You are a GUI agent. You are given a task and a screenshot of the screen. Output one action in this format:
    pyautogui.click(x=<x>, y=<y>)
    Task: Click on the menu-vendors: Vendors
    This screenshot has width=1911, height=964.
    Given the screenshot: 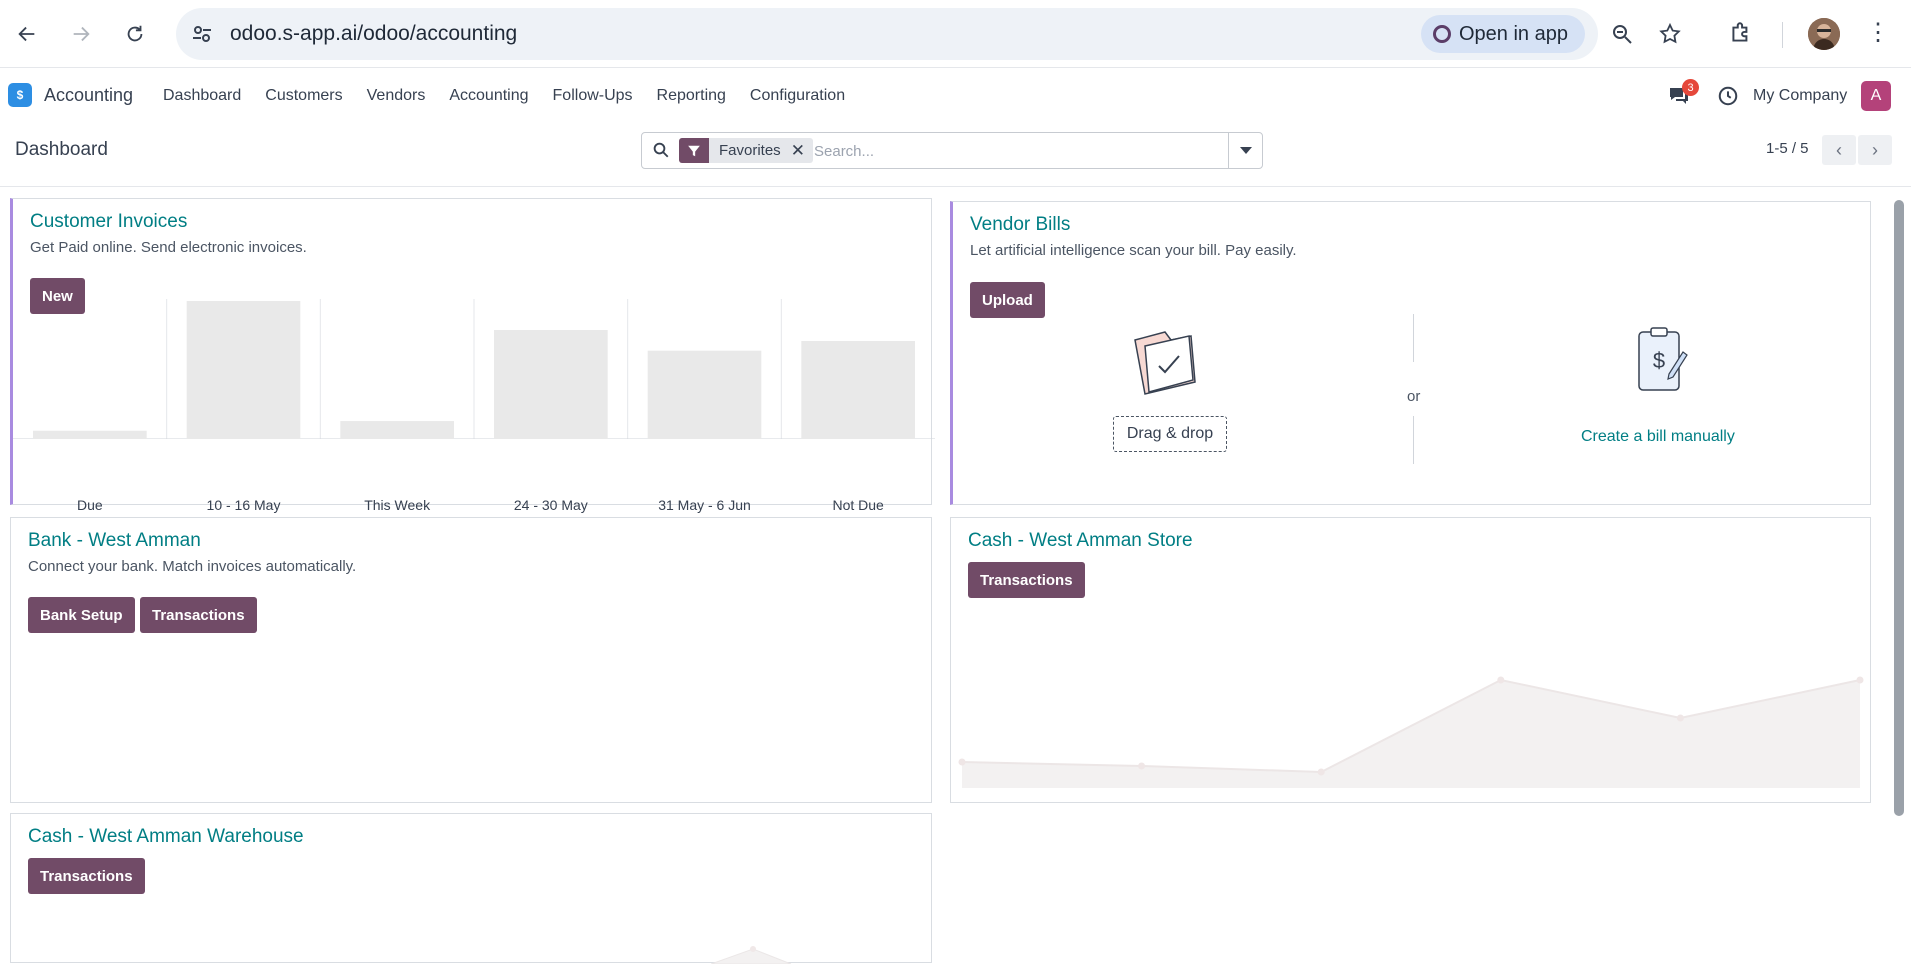 What is the action you would take?
    pyautogui.click(x=396, y=96)
    